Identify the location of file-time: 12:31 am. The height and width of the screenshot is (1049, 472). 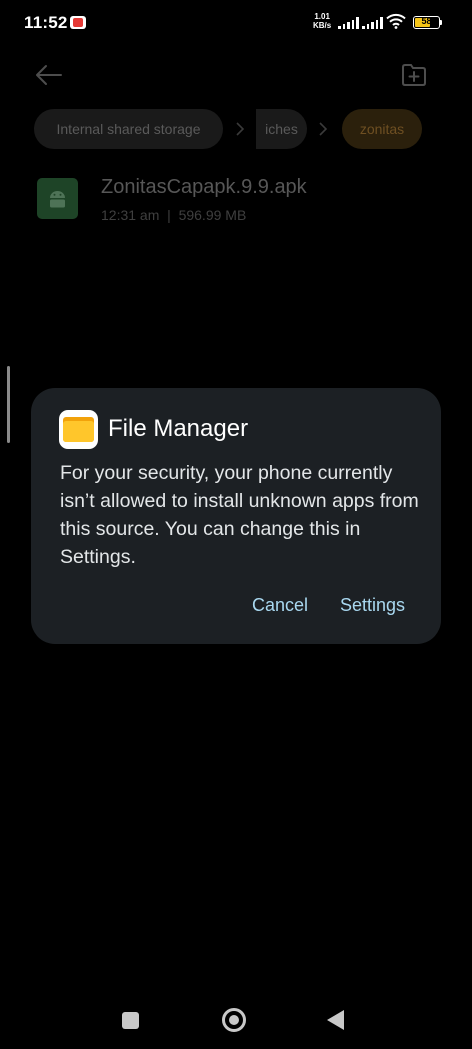
(130, 215).